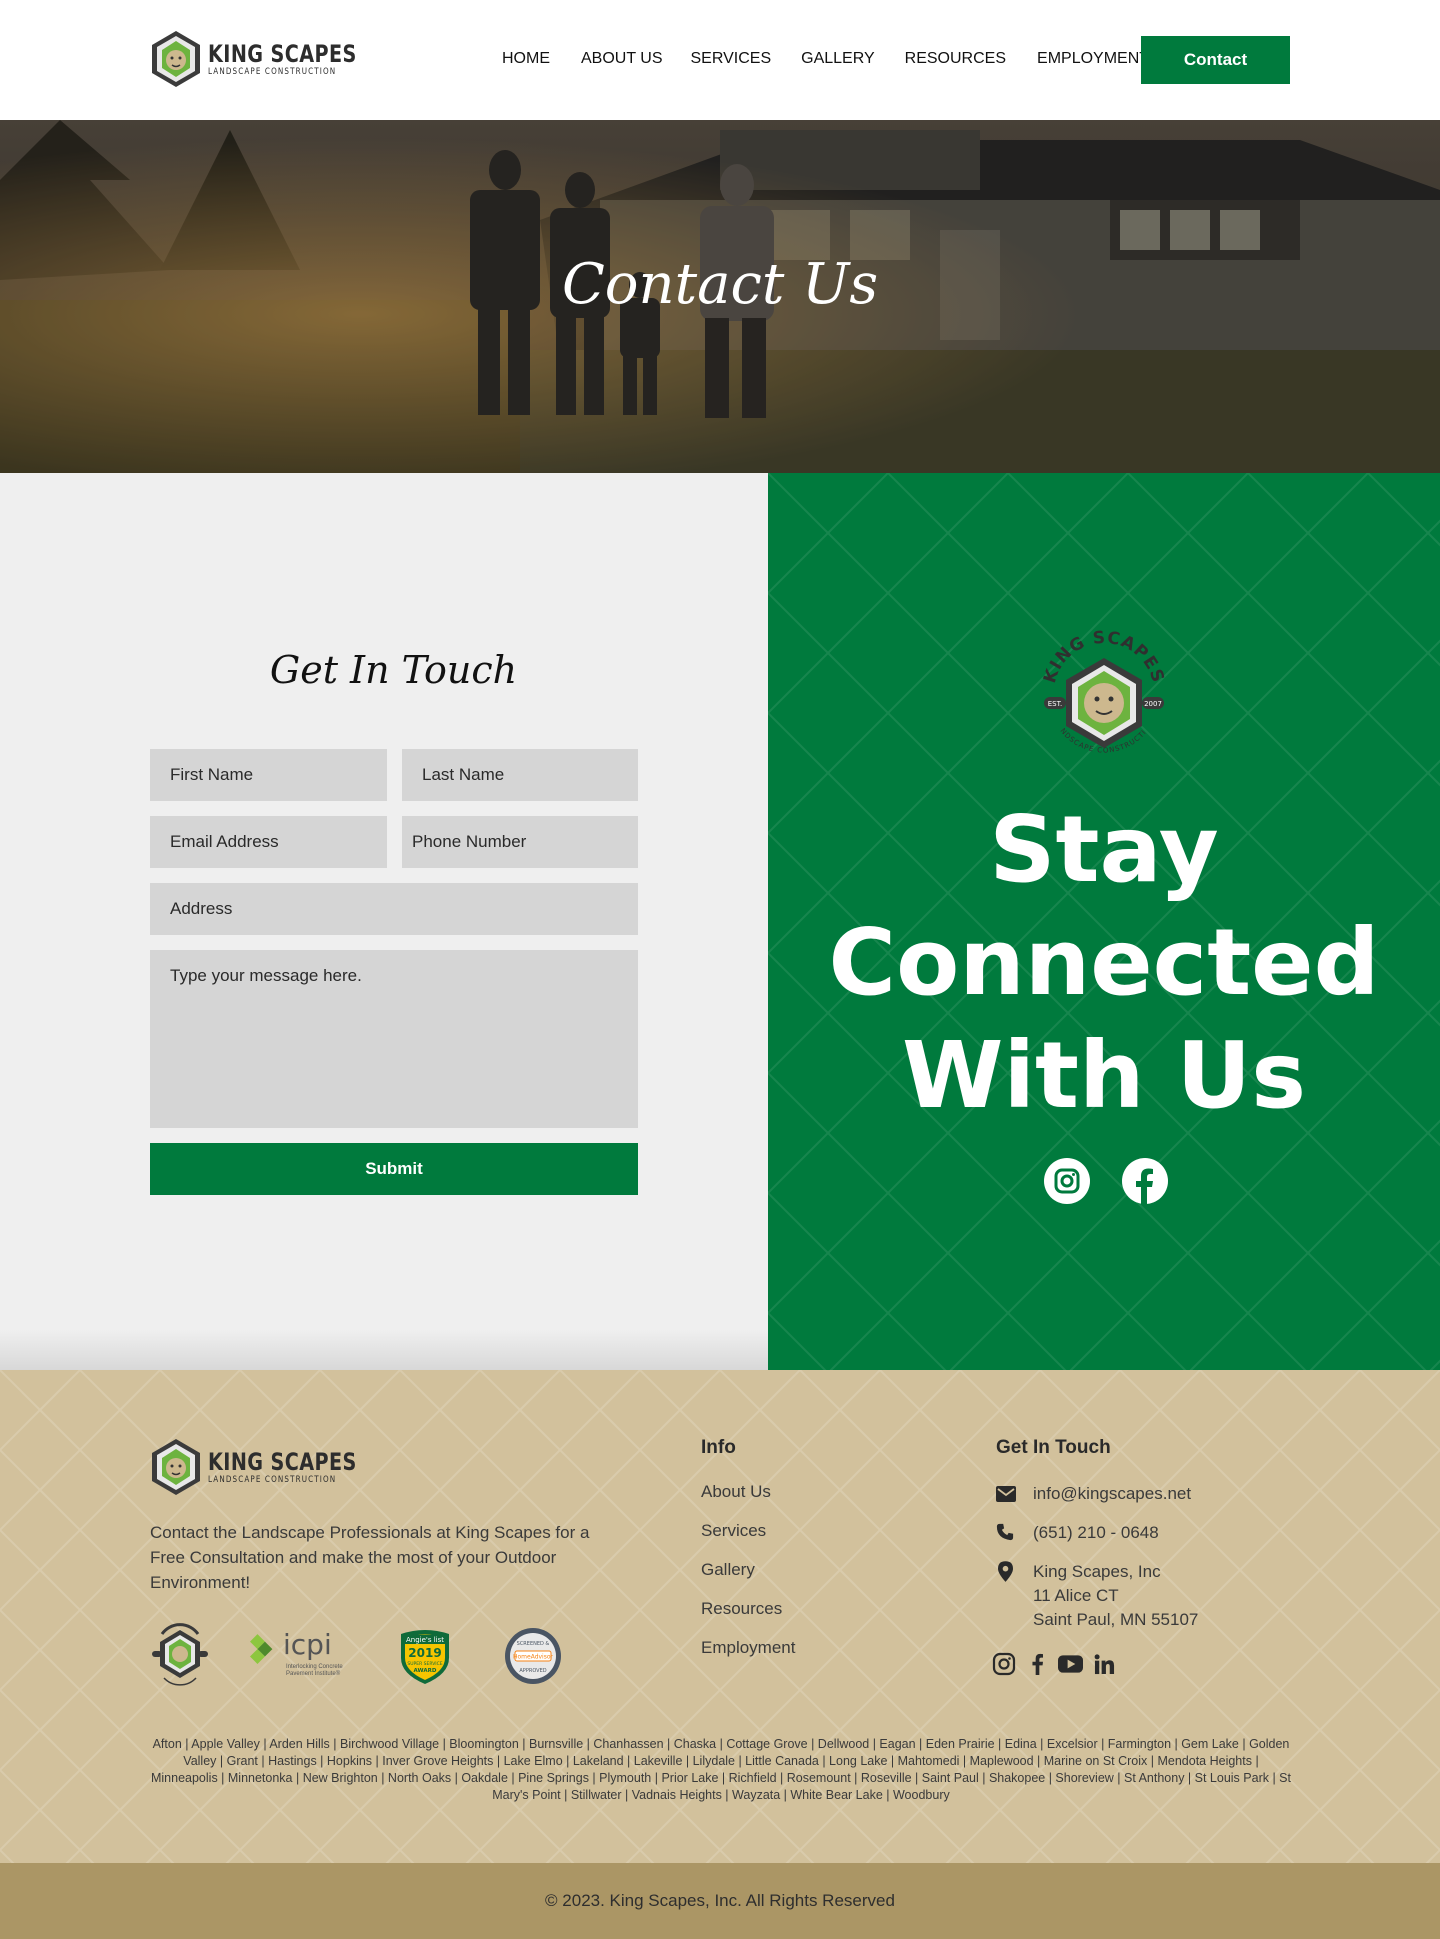  Describe the element at coordinates (1070, 1664) in the screenshot. I see `youtube-icon` at that location.